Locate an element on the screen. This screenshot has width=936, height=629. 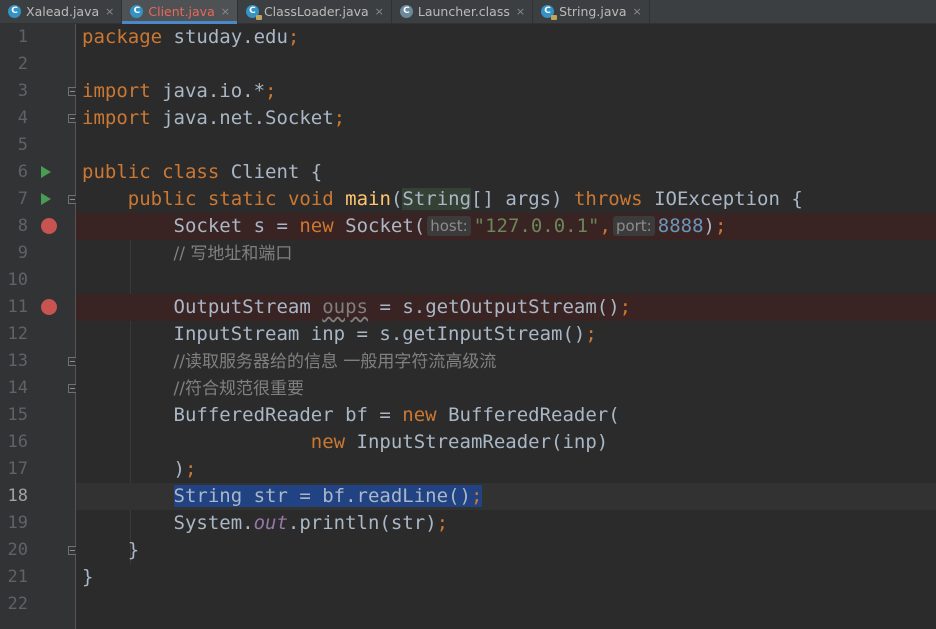
code-text: InputStream inp = s.getInputStream() is located at coordinates (379, 334).